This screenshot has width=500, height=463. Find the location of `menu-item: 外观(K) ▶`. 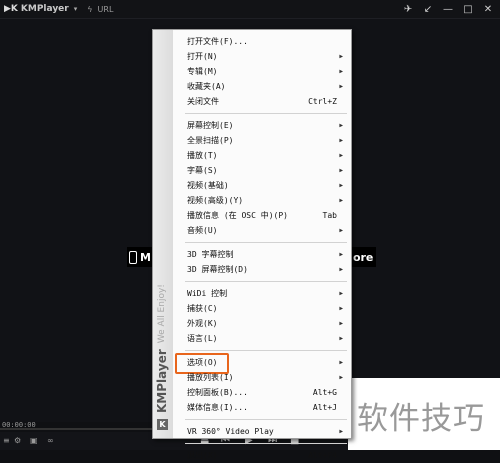

menu-item: 外观(K) ▶ is located at coordinates (262, 323).